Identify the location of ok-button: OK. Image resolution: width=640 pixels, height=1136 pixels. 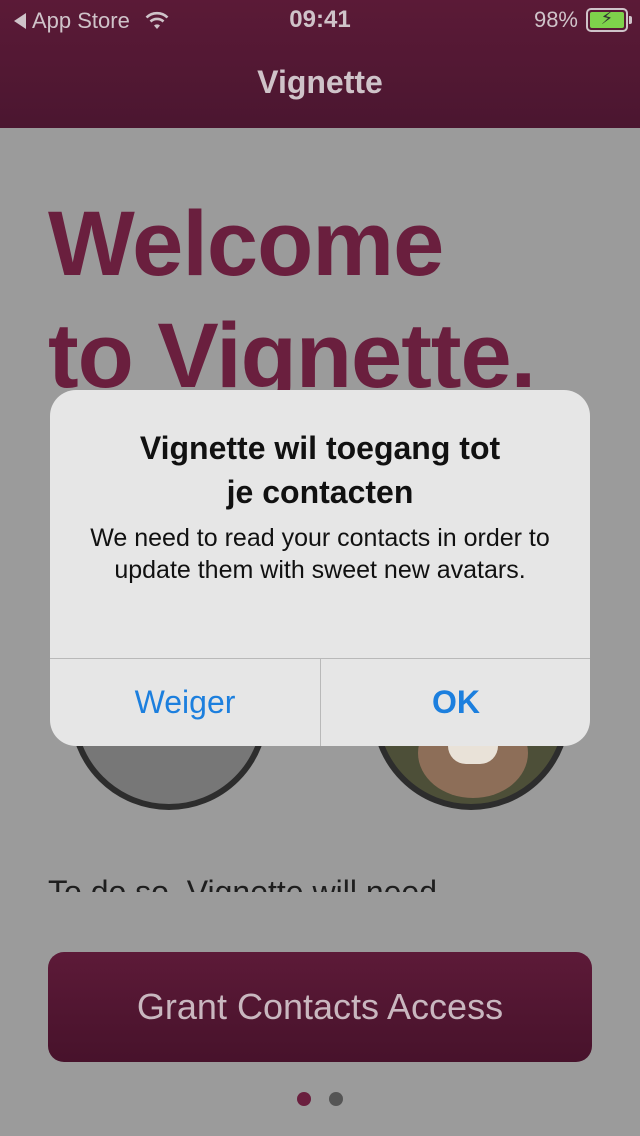
(455, 702).